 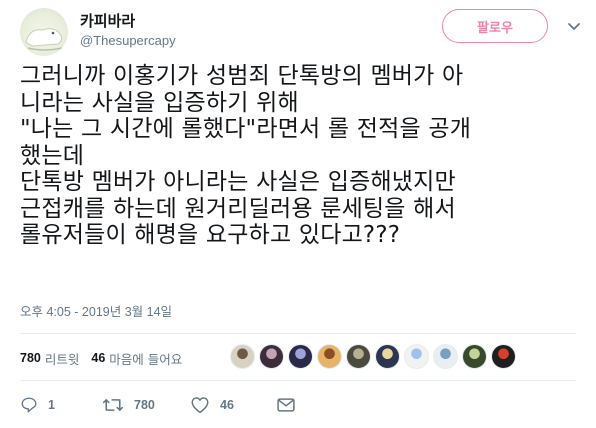 I want to click on follow-button: 팔로우, so click(x=495, y=26).